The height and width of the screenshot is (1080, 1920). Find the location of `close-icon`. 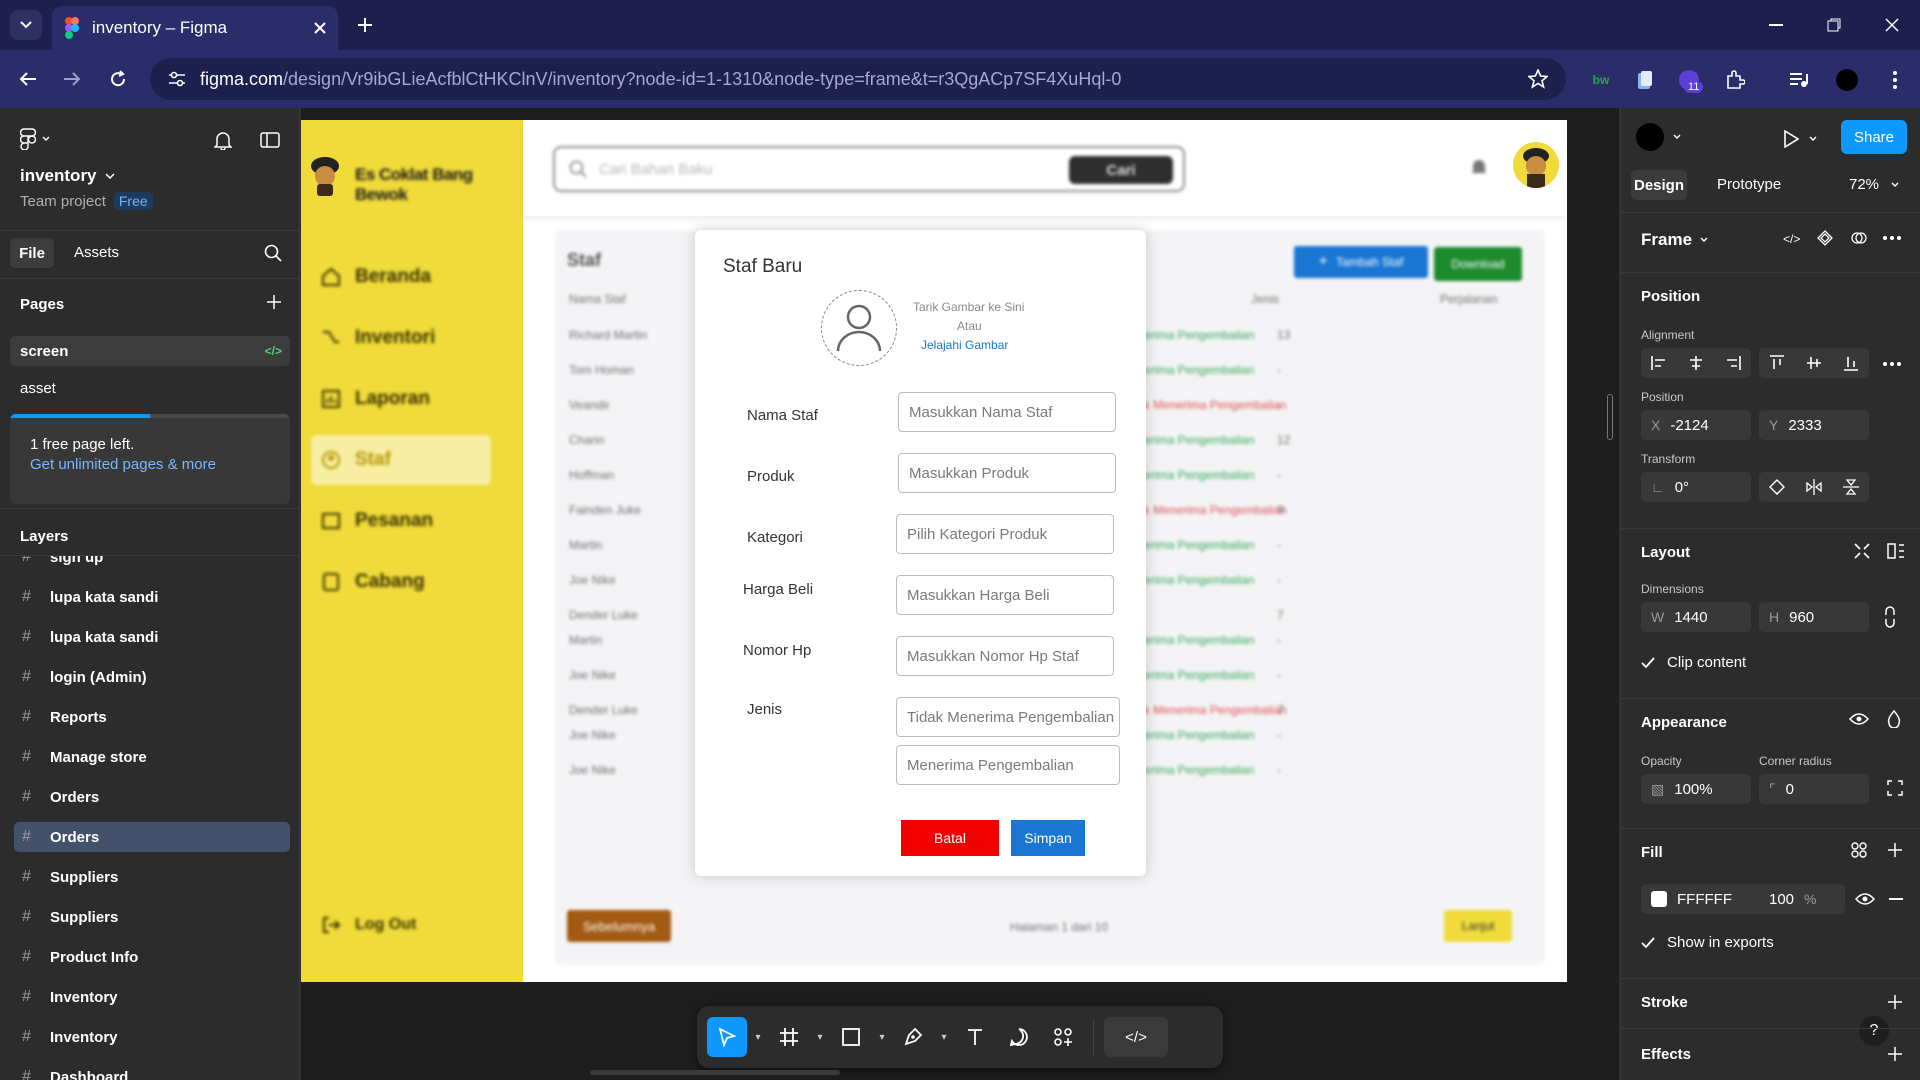

close-icon is located at coordinates (320, 28).